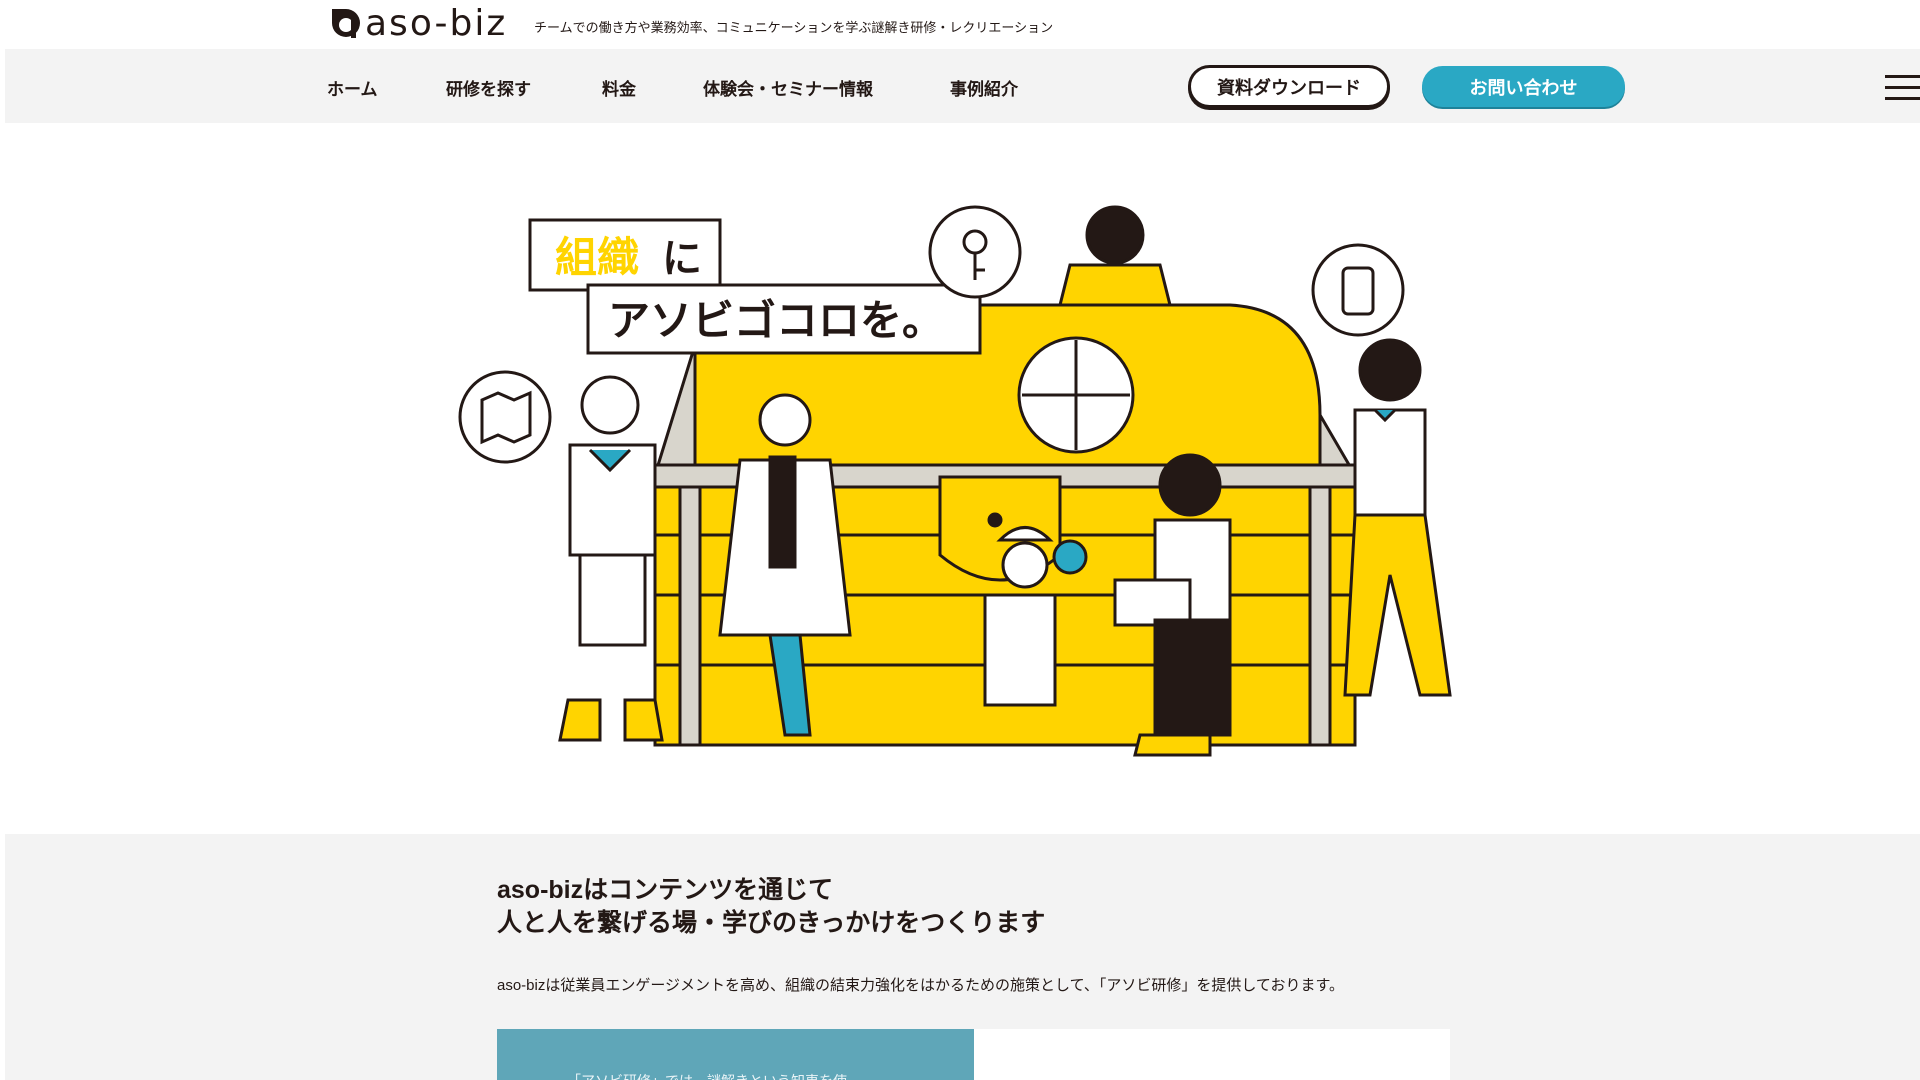 This screenshot has width=1920, height=1080. Describe the element at coordinates (345, 23) in the screenshot. I see `aso-biz-logo-icon` at that location.